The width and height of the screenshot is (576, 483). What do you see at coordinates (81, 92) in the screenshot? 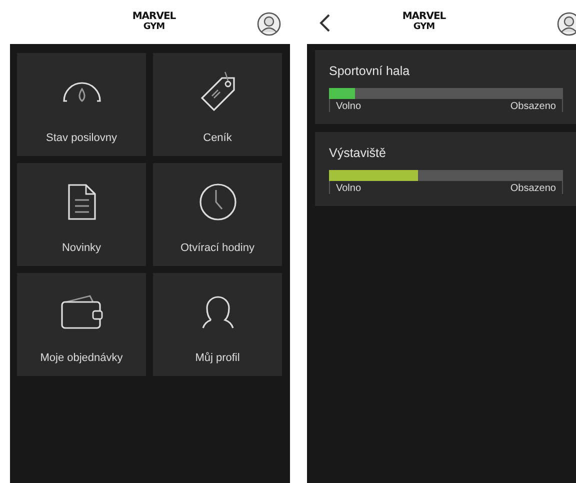
I see `gauge-icon` at bounding box center [81, 92].